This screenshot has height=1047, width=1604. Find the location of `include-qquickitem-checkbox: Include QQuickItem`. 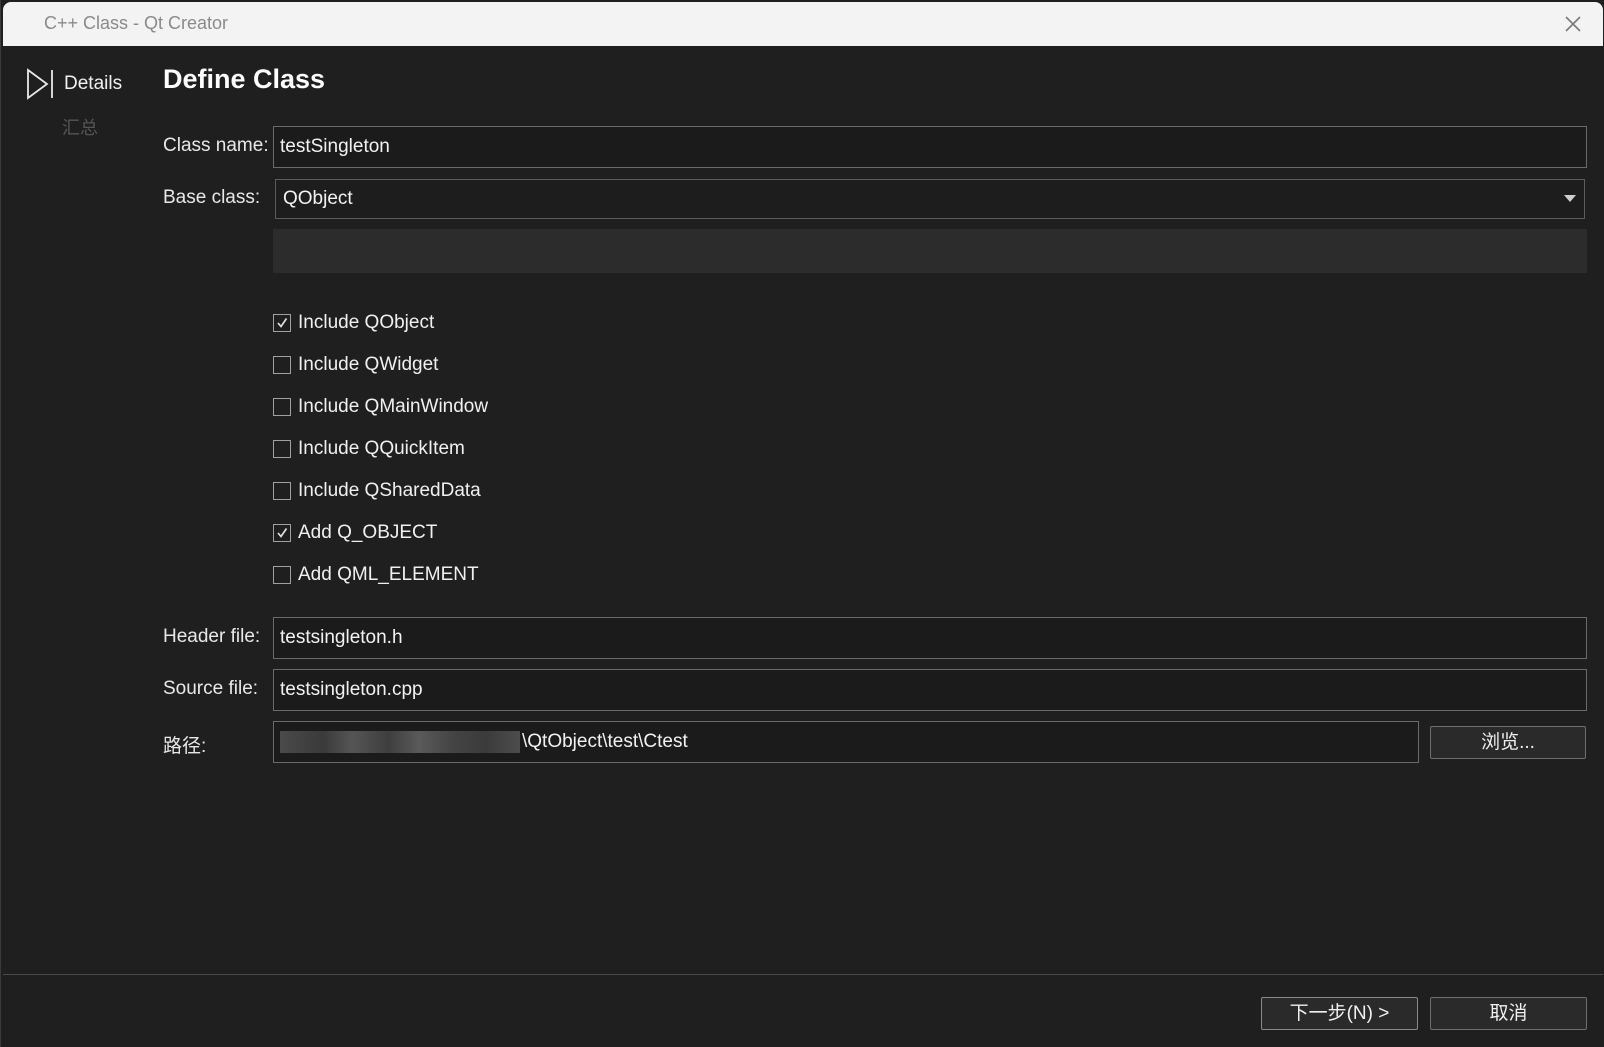

include-qquickitem-checkbox: Include QQuickItem is located at coordinates (369, 449).